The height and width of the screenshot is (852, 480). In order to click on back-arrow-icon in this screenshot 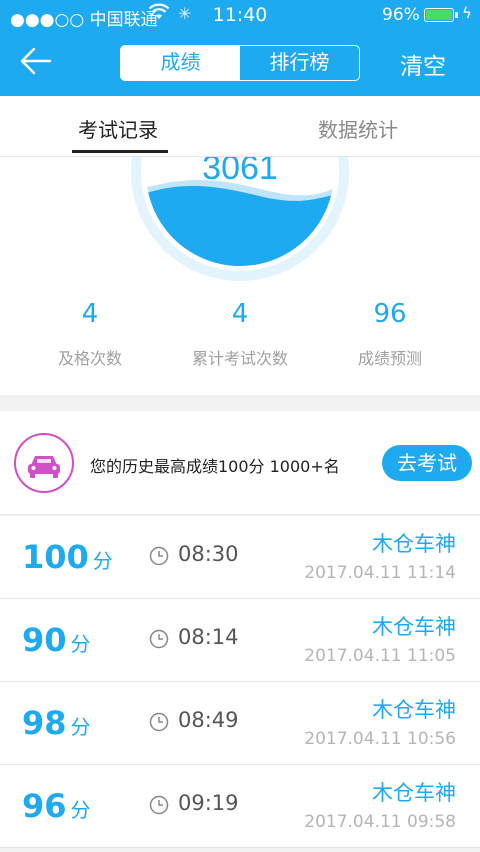, I will do `click(36, 61)`.